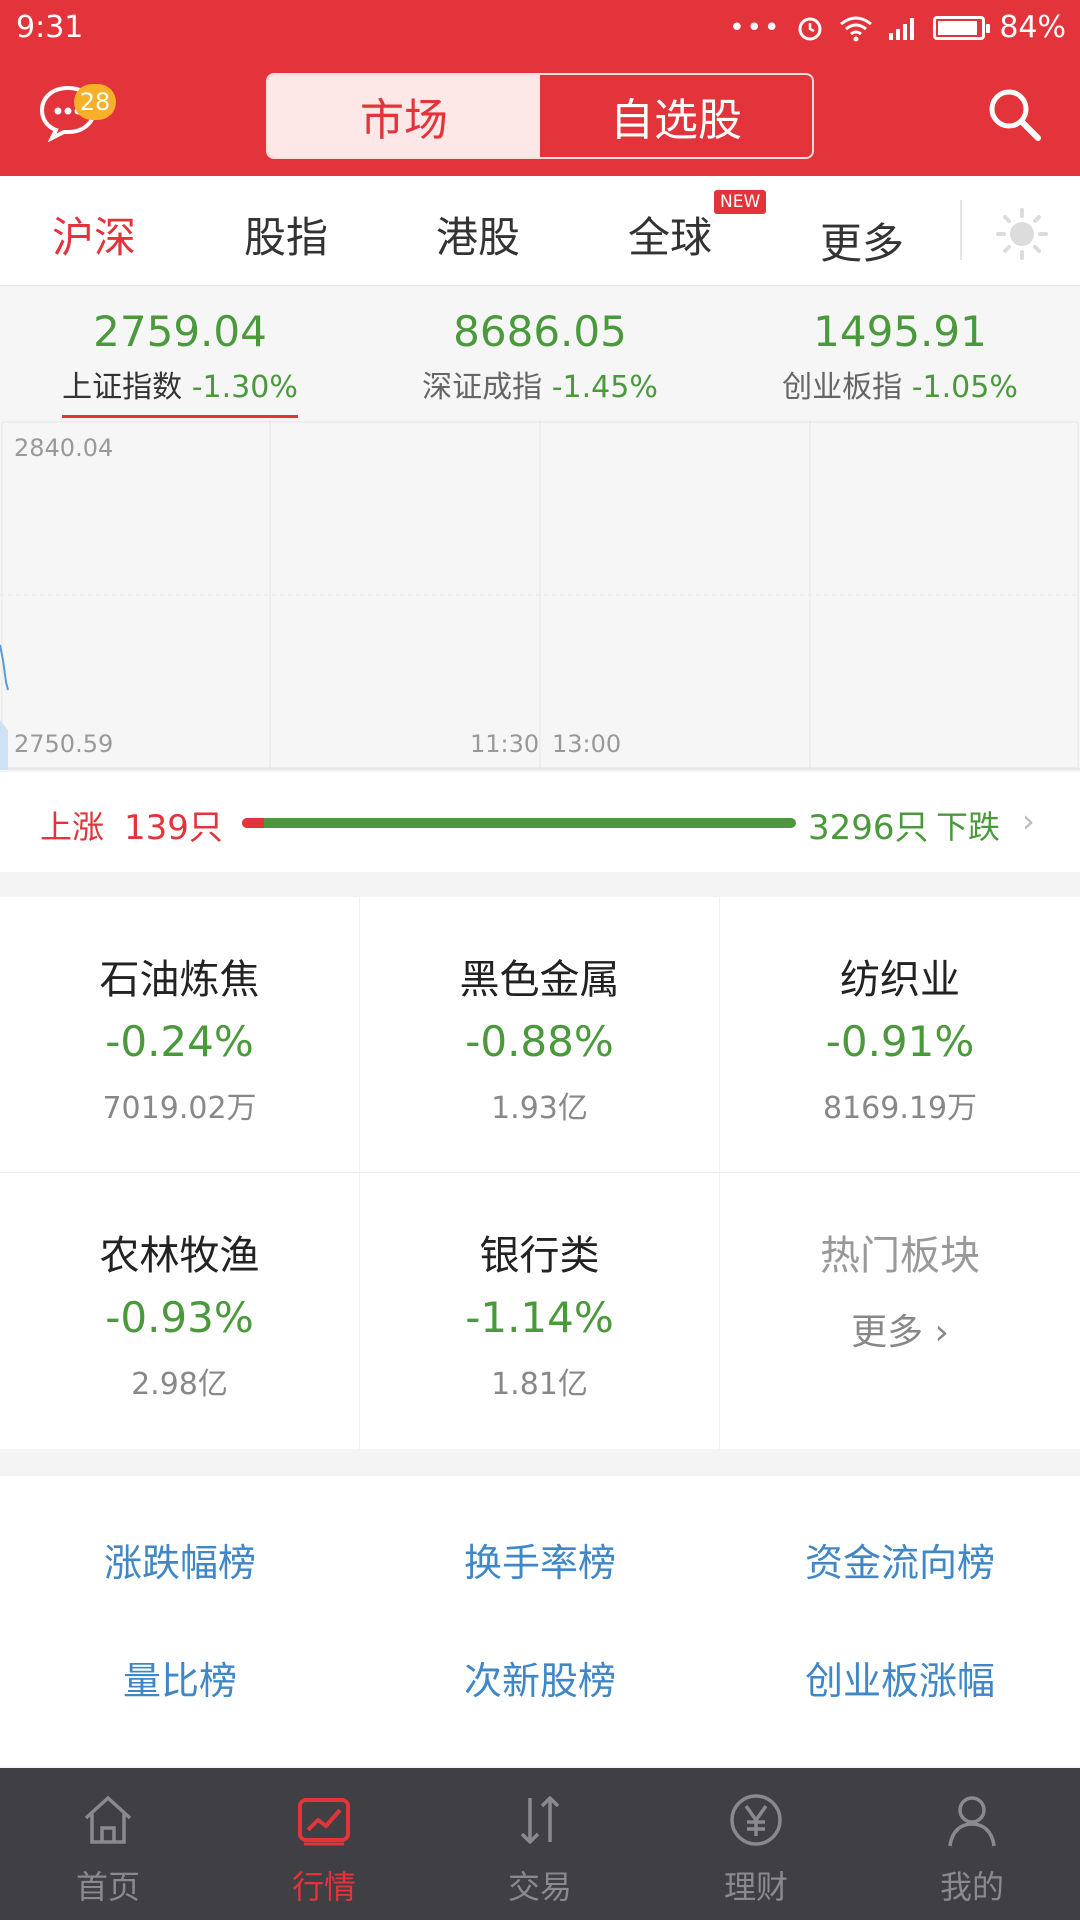 This screenshot has height=1920, width=1080. I want to click on index-name: 上证指数, so click(122, 387).